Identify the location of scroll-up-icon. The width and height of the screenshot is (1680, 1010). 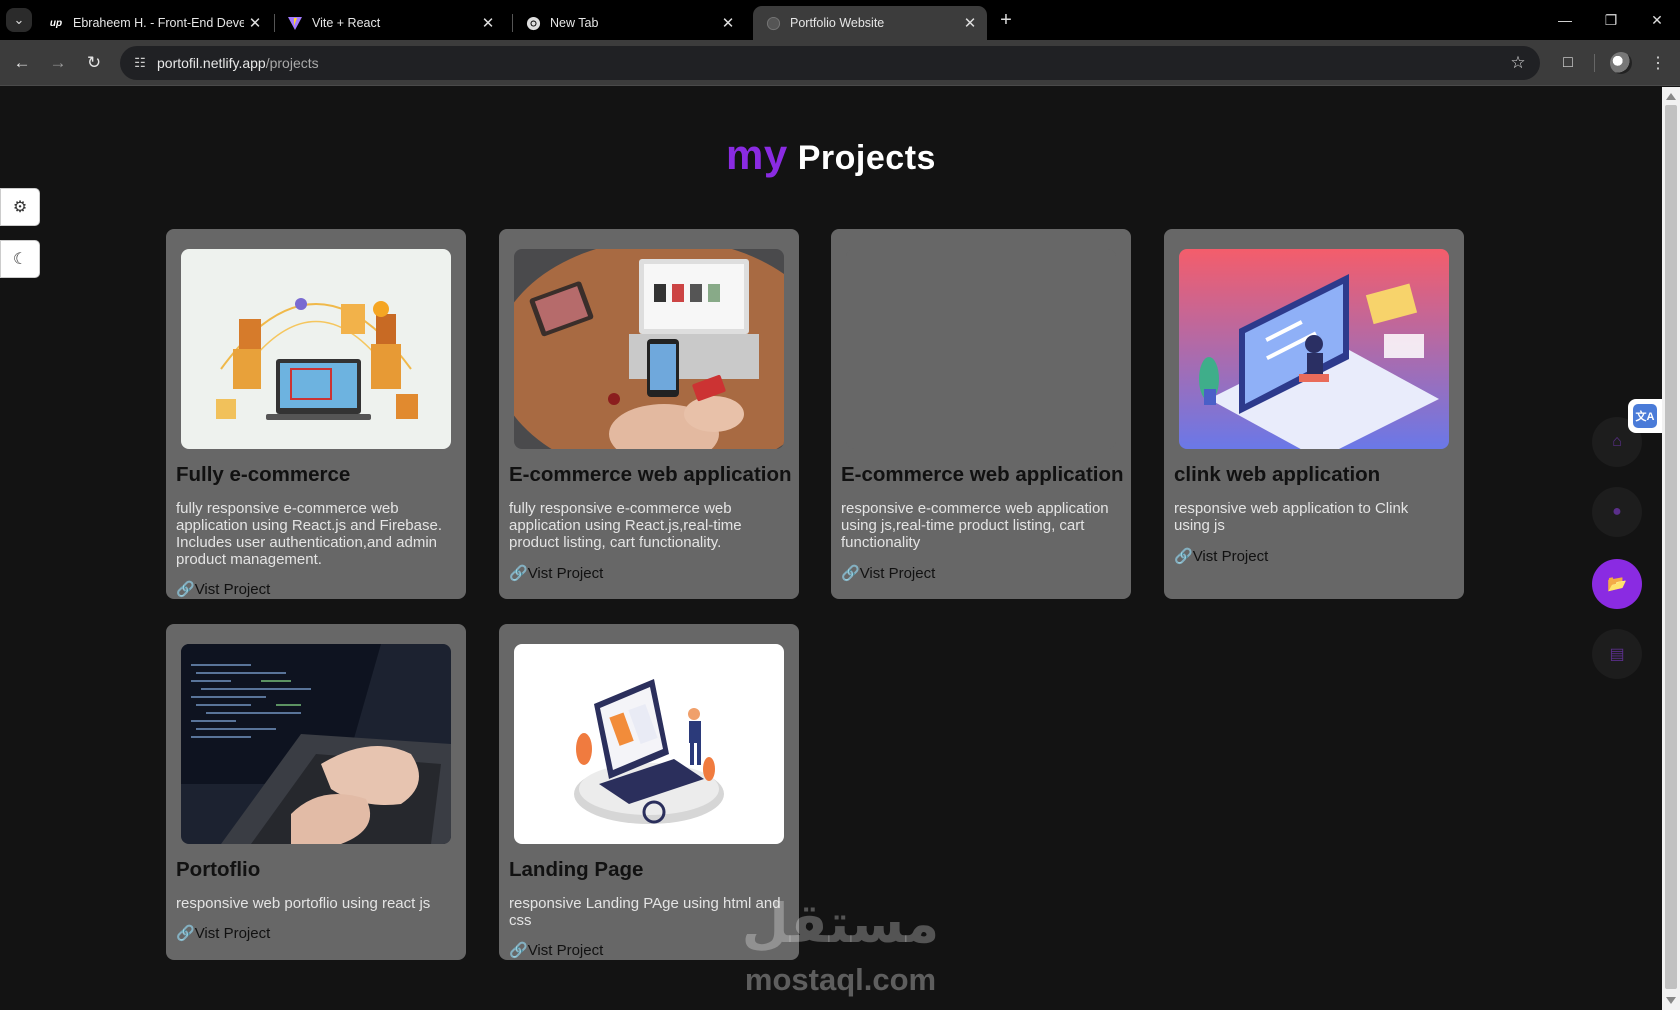
(1671, 96).